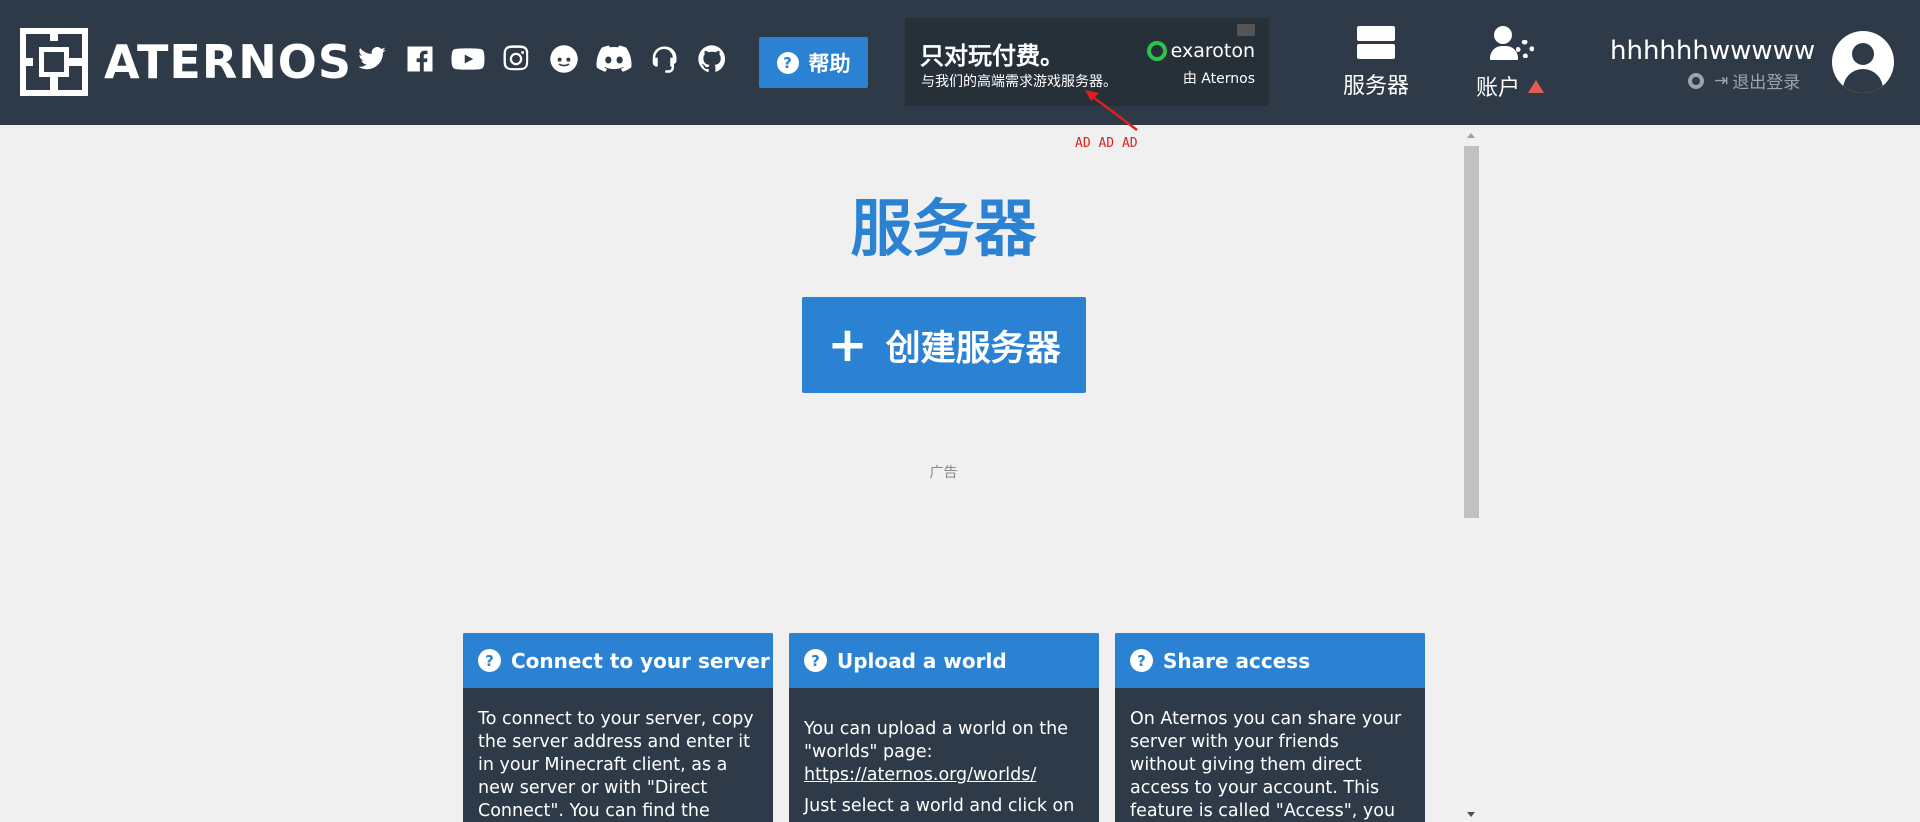 This screenshot has height=822, width=1920. I want to click on facebook-icon, so click(420, 59).